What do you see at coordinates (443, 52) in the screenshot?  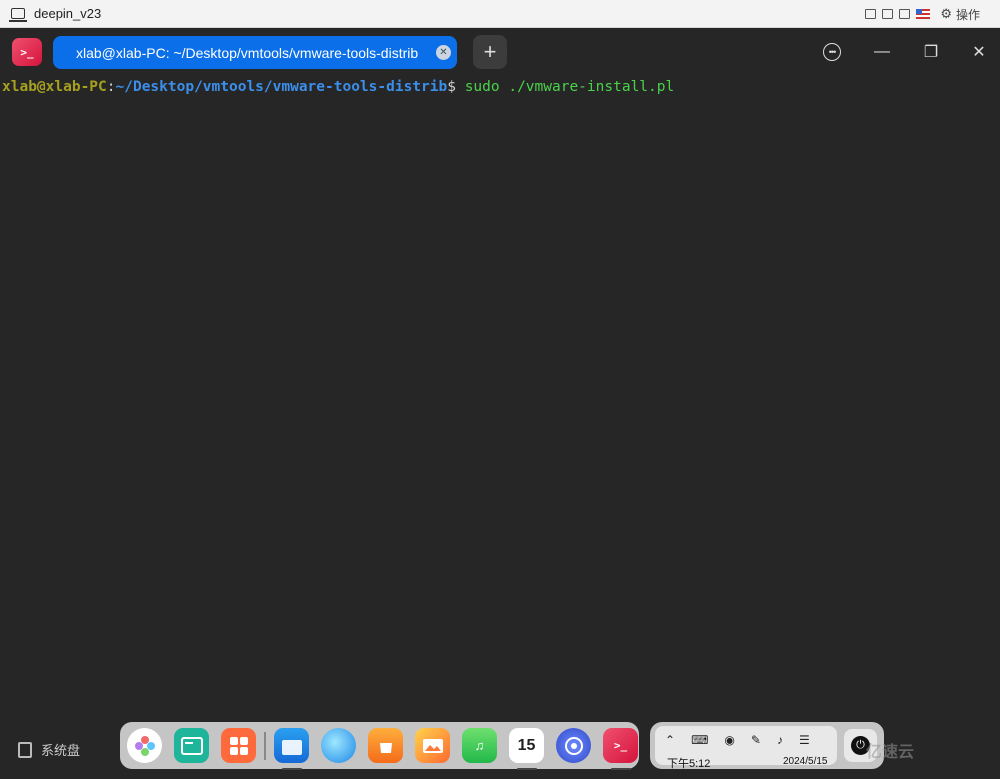 I see `tab-close-icon: ✕` at bounding box center [443, 52].